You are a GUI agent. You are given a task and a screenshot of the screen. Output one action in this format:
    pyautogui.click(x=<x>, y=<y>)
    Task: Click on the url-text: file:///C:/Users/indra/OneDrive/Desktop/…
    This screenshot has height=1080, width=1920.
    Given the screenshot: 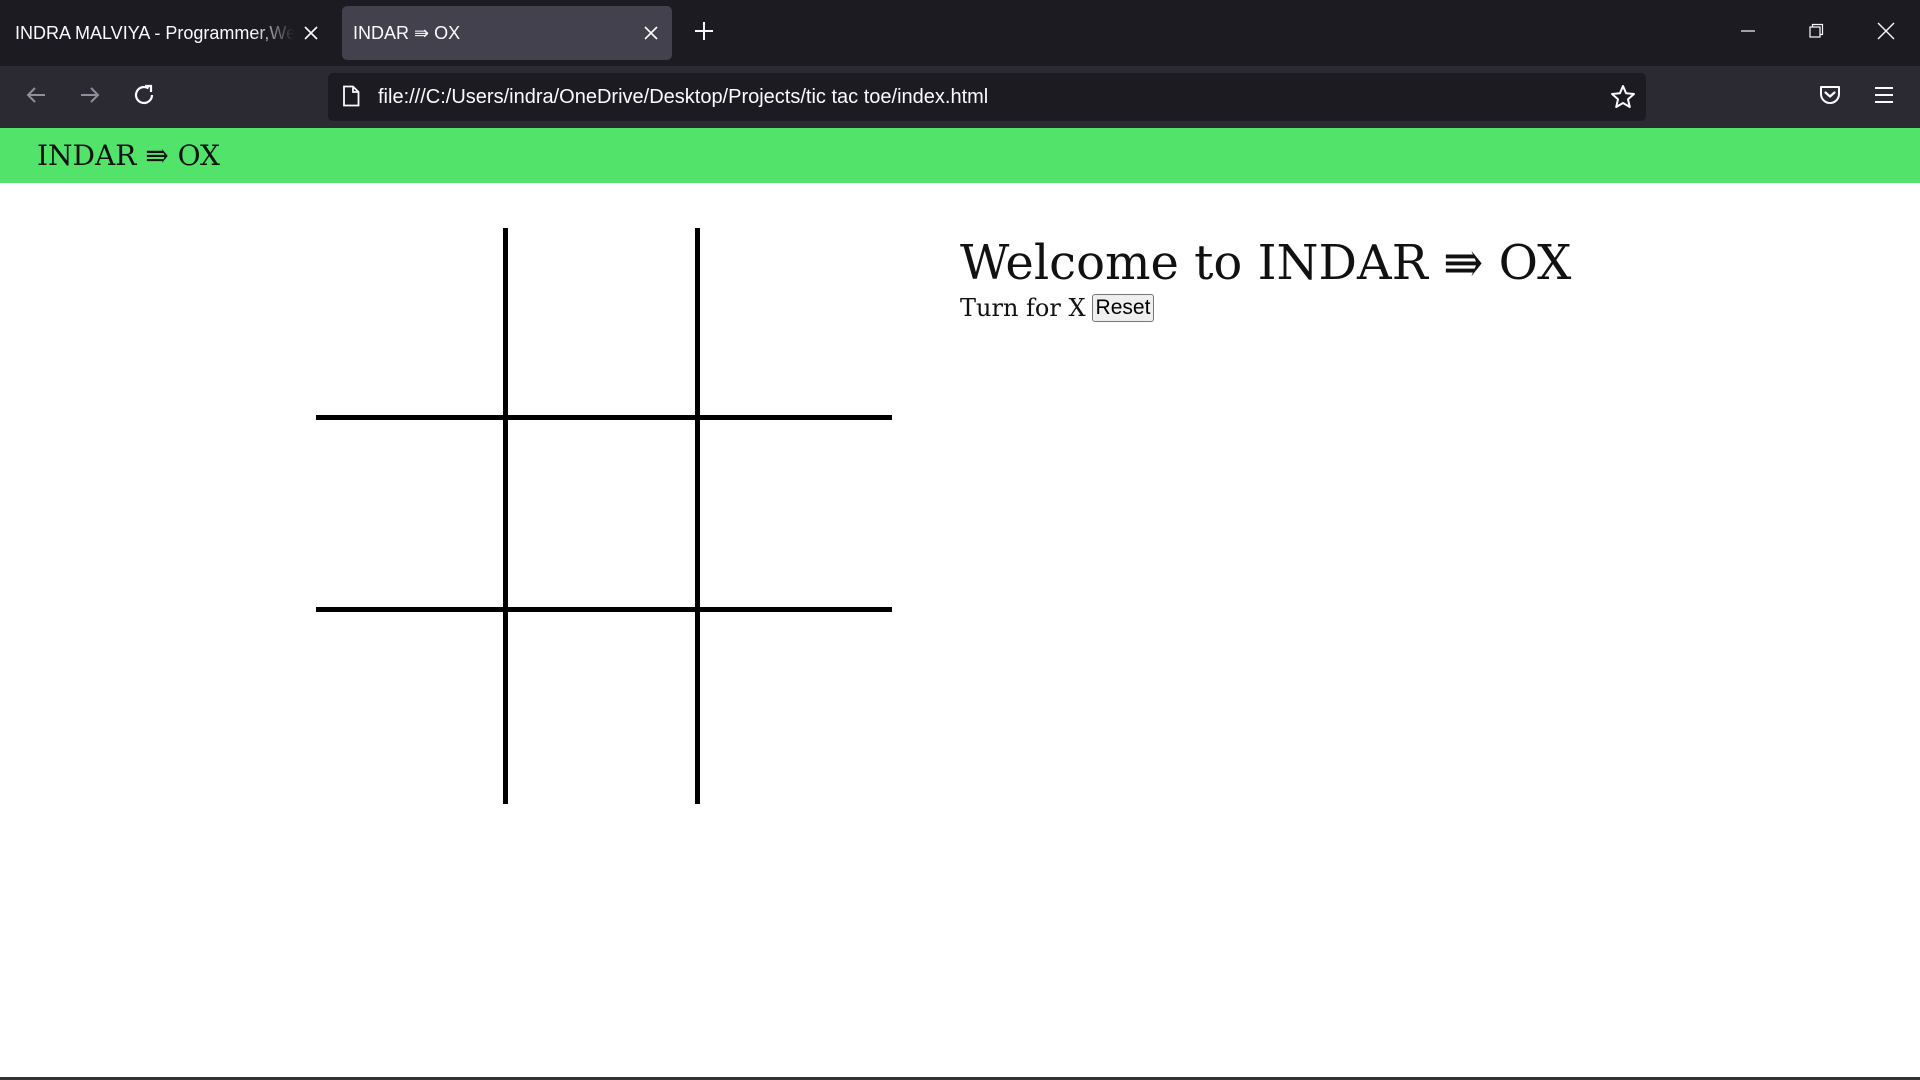 What is the action you would take?
    pyautogui.click(x=683, y=97)
    